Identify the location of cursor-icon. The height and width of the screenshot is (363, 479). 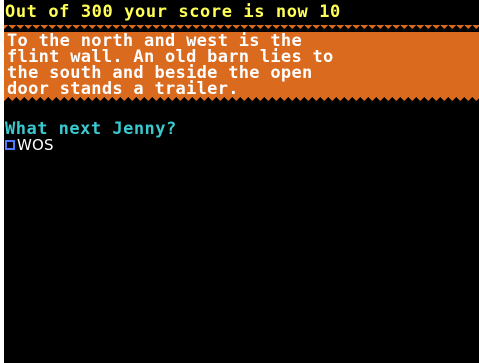
(10, 145).